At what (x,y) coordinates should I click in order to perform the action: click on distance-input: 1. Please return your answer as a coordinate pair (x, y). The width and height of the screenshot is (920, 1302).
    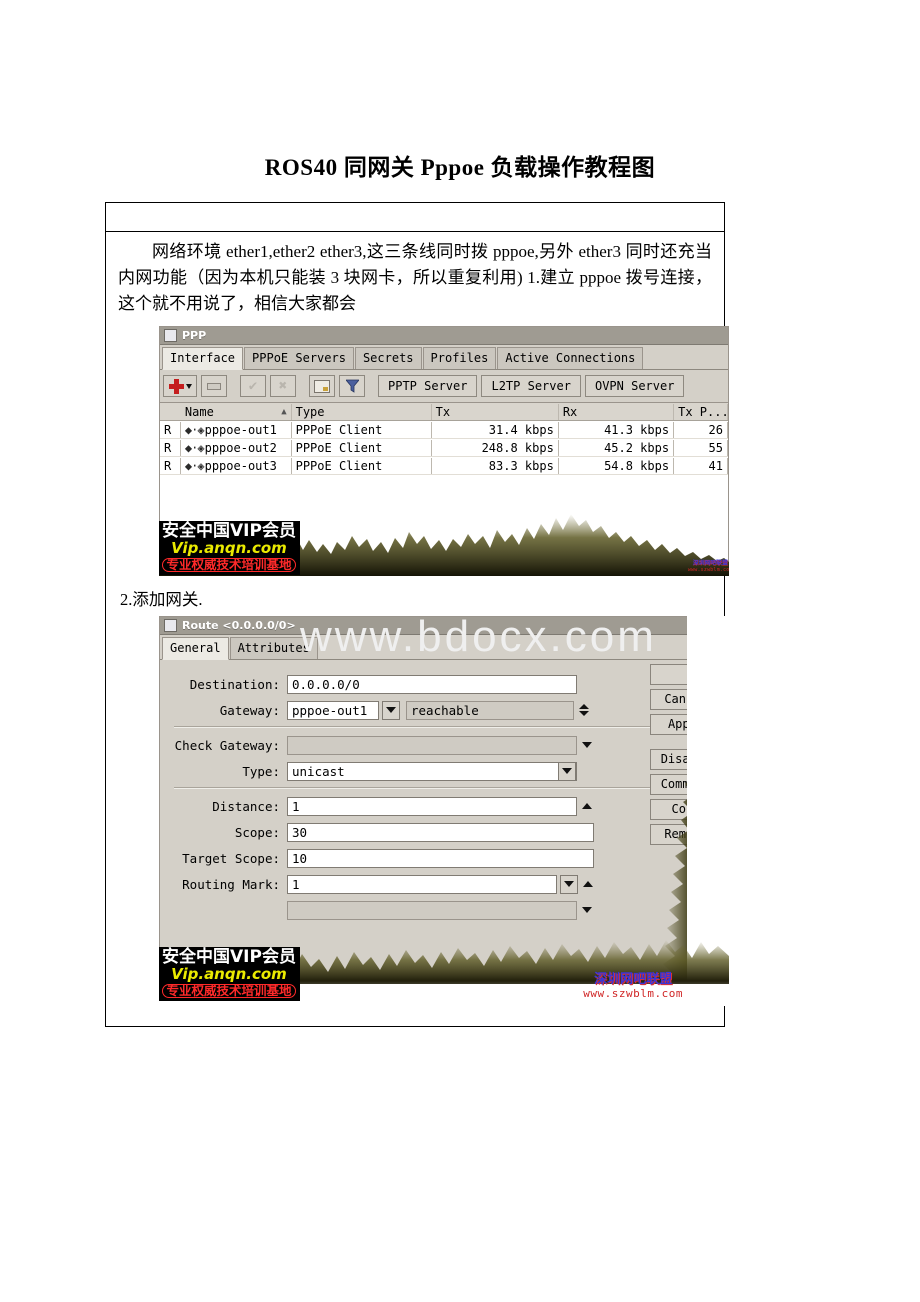
    Looking at the image, I should click on (432, 806).